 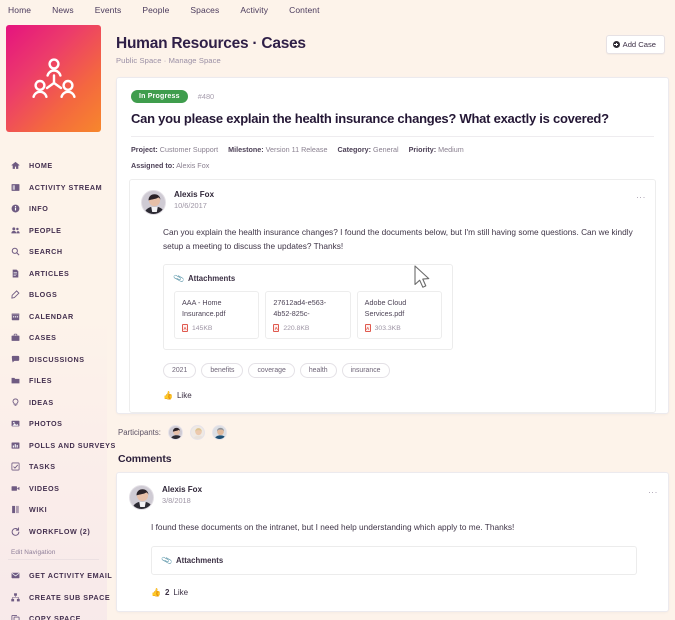 I want to click on sidebar-item-label: SEARCH, so click(x=46, y=252).